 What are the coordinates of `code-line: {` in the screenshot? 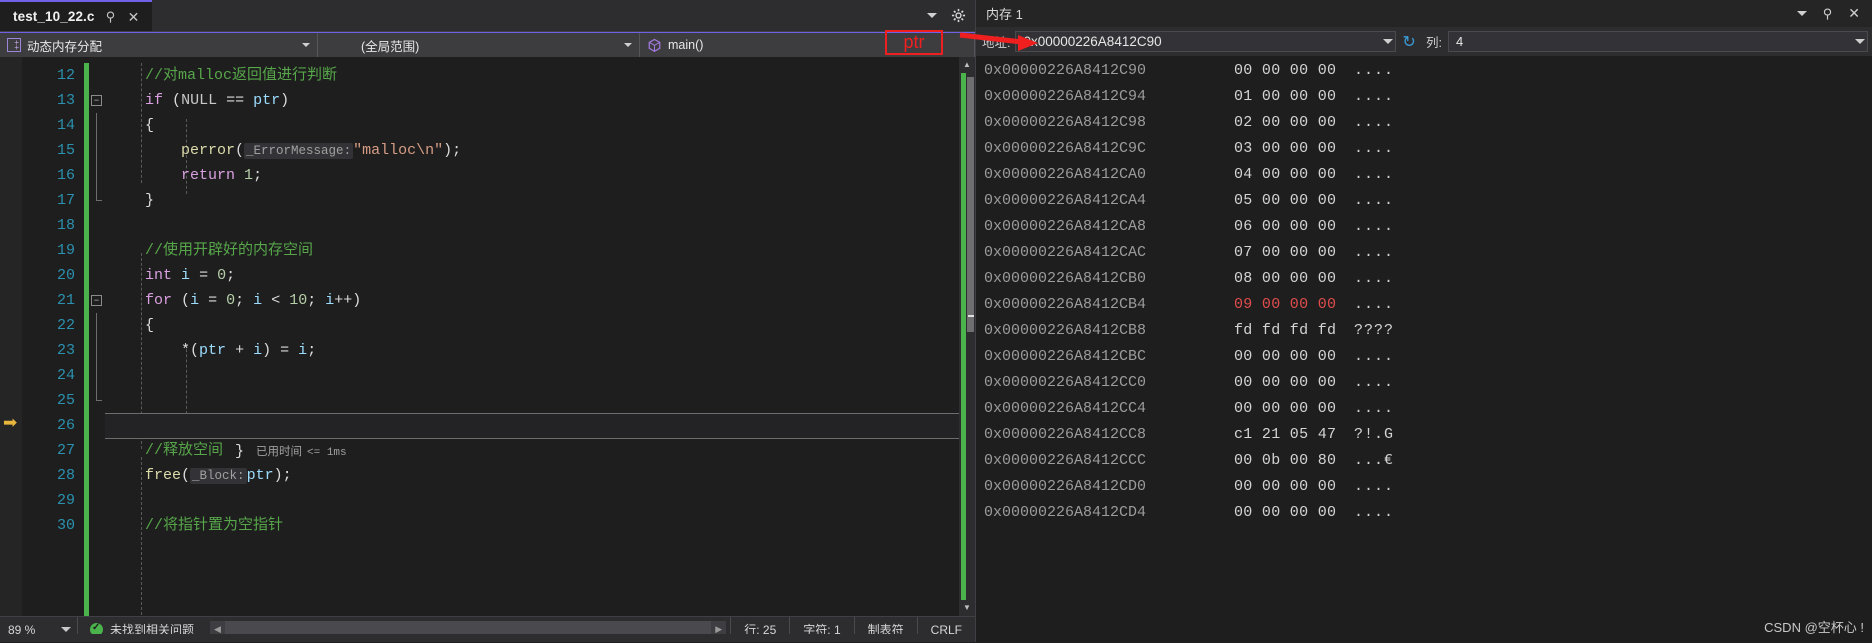 It's located at (150, 125).